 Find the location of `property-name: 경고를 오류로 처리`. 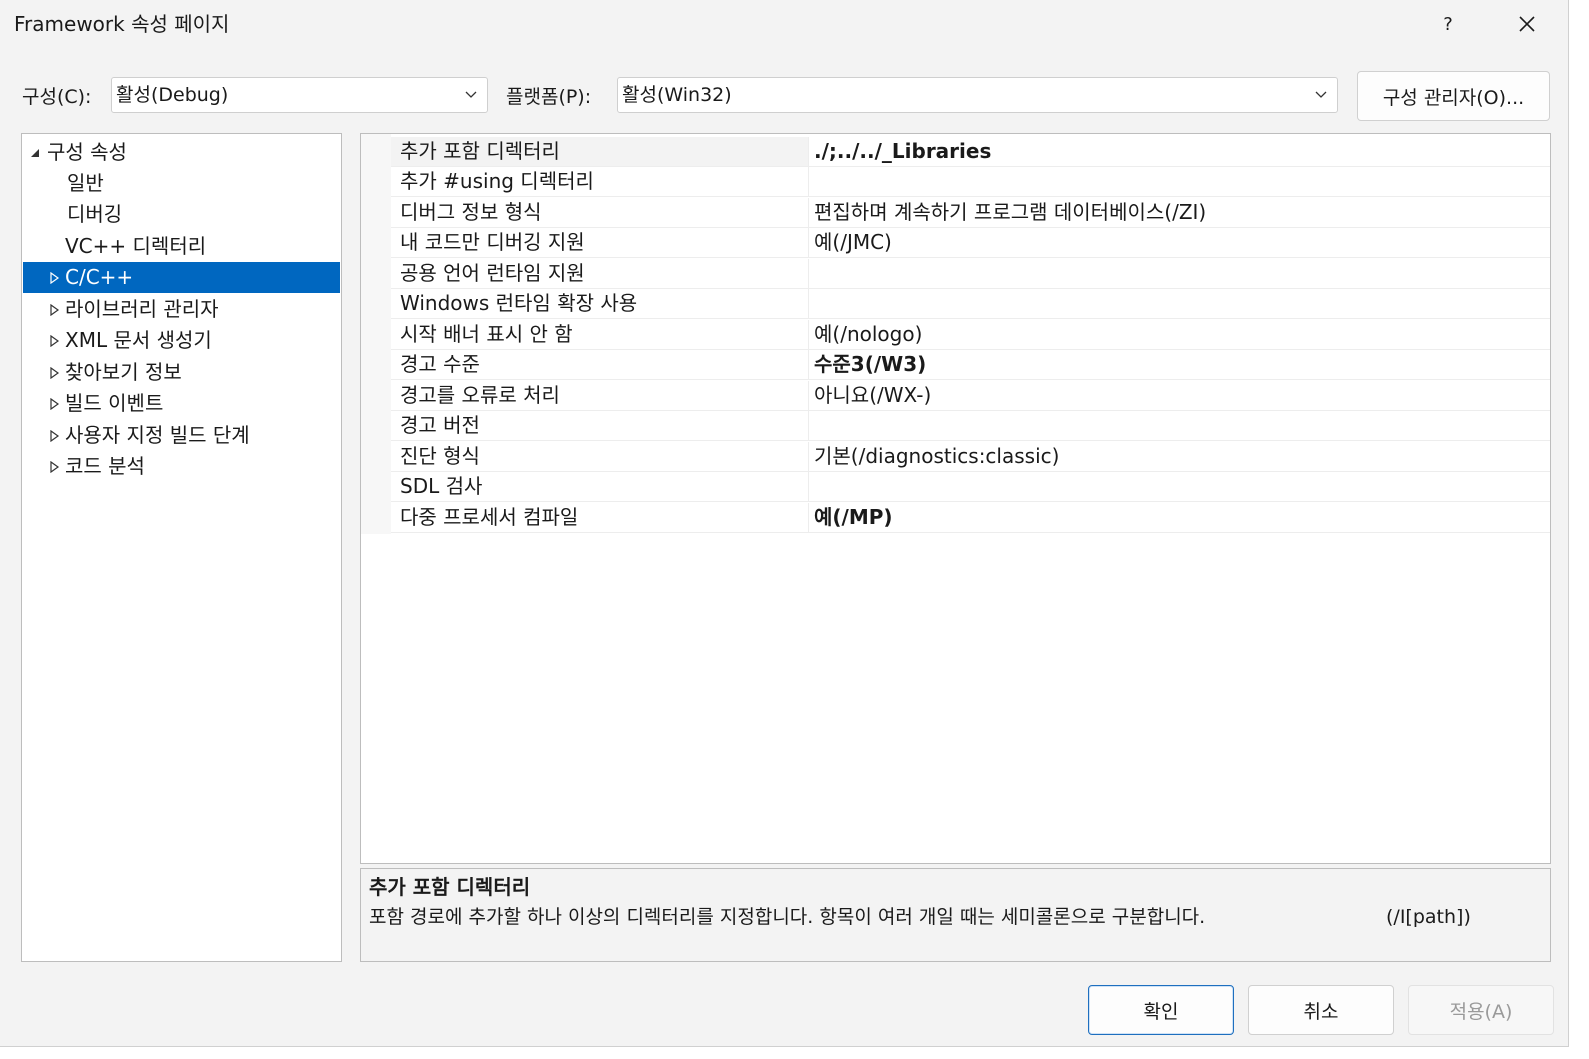

property-name: 경고를 오류로 처리 is located at coordinates (600, 395).